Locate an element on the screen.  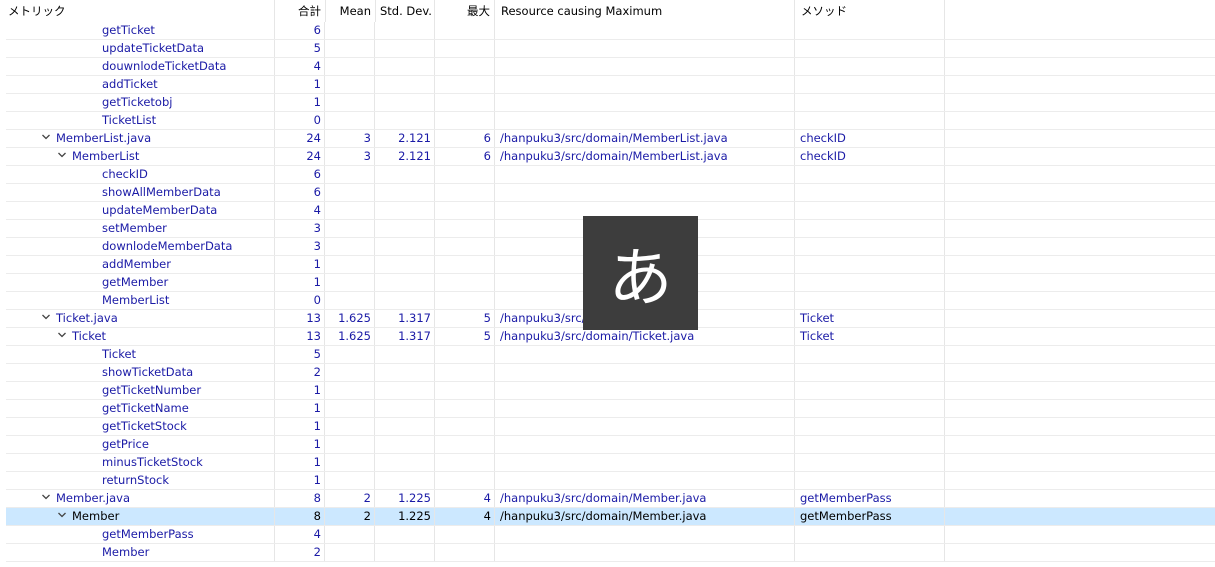
metric-name-cell: setMember is located at coordinates (140, 228).